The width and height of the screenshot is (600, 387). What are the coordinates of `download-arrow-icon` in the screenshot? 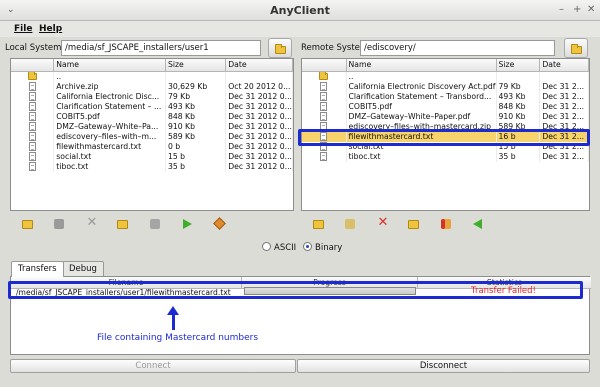 It's located at (477, 224).